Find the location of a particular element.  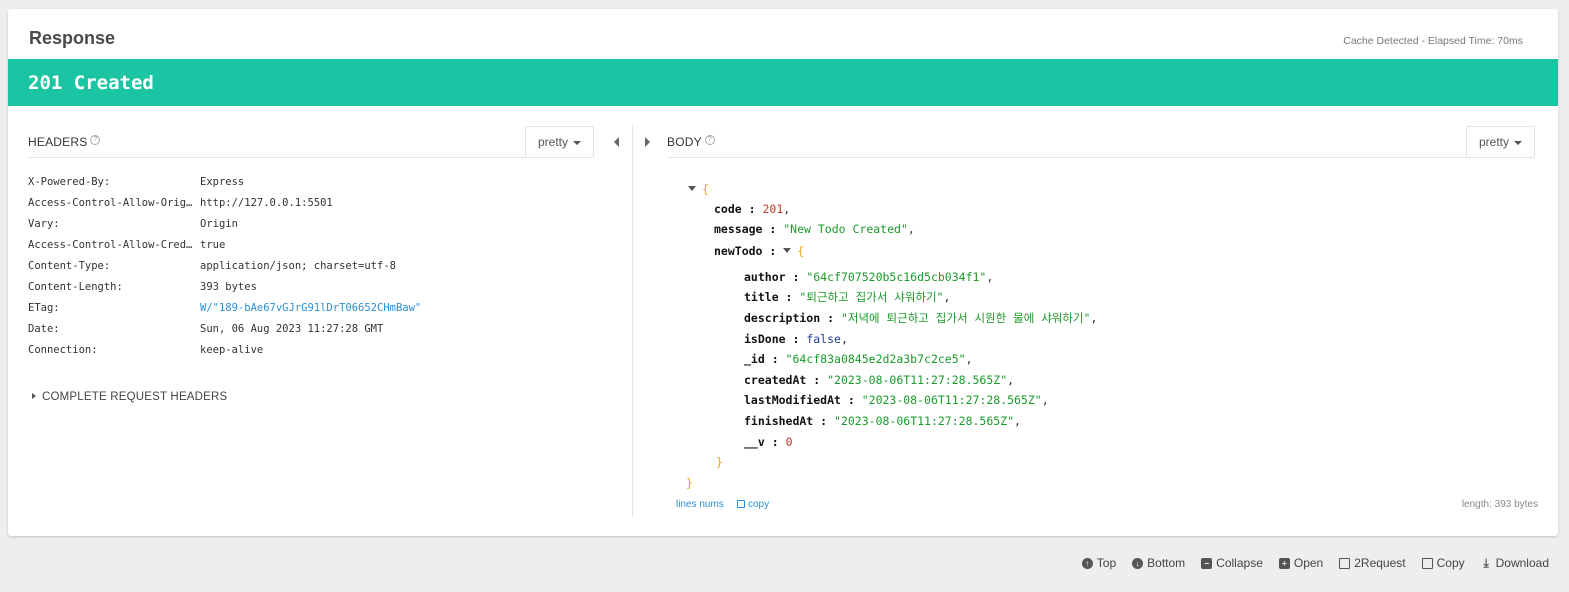

to-request-button: 2Request is located at coordinates (1372, 563).